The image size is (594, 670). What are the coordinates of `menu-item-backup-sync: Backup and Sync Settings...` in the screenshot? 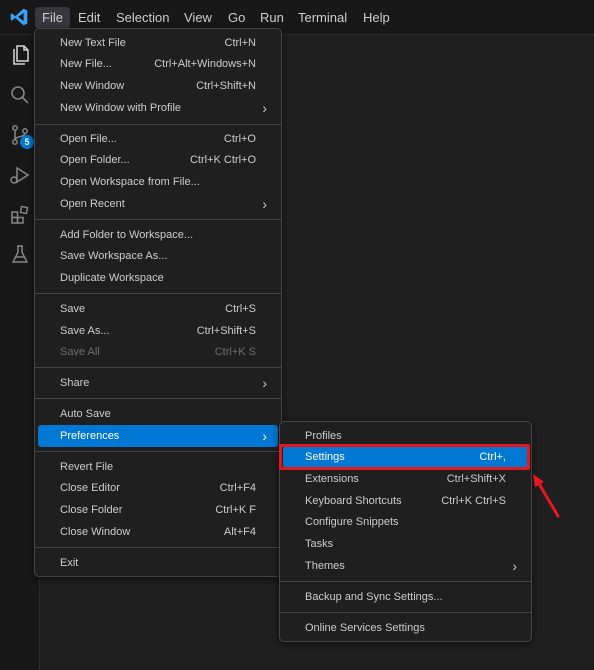 It's located at (405, 597).